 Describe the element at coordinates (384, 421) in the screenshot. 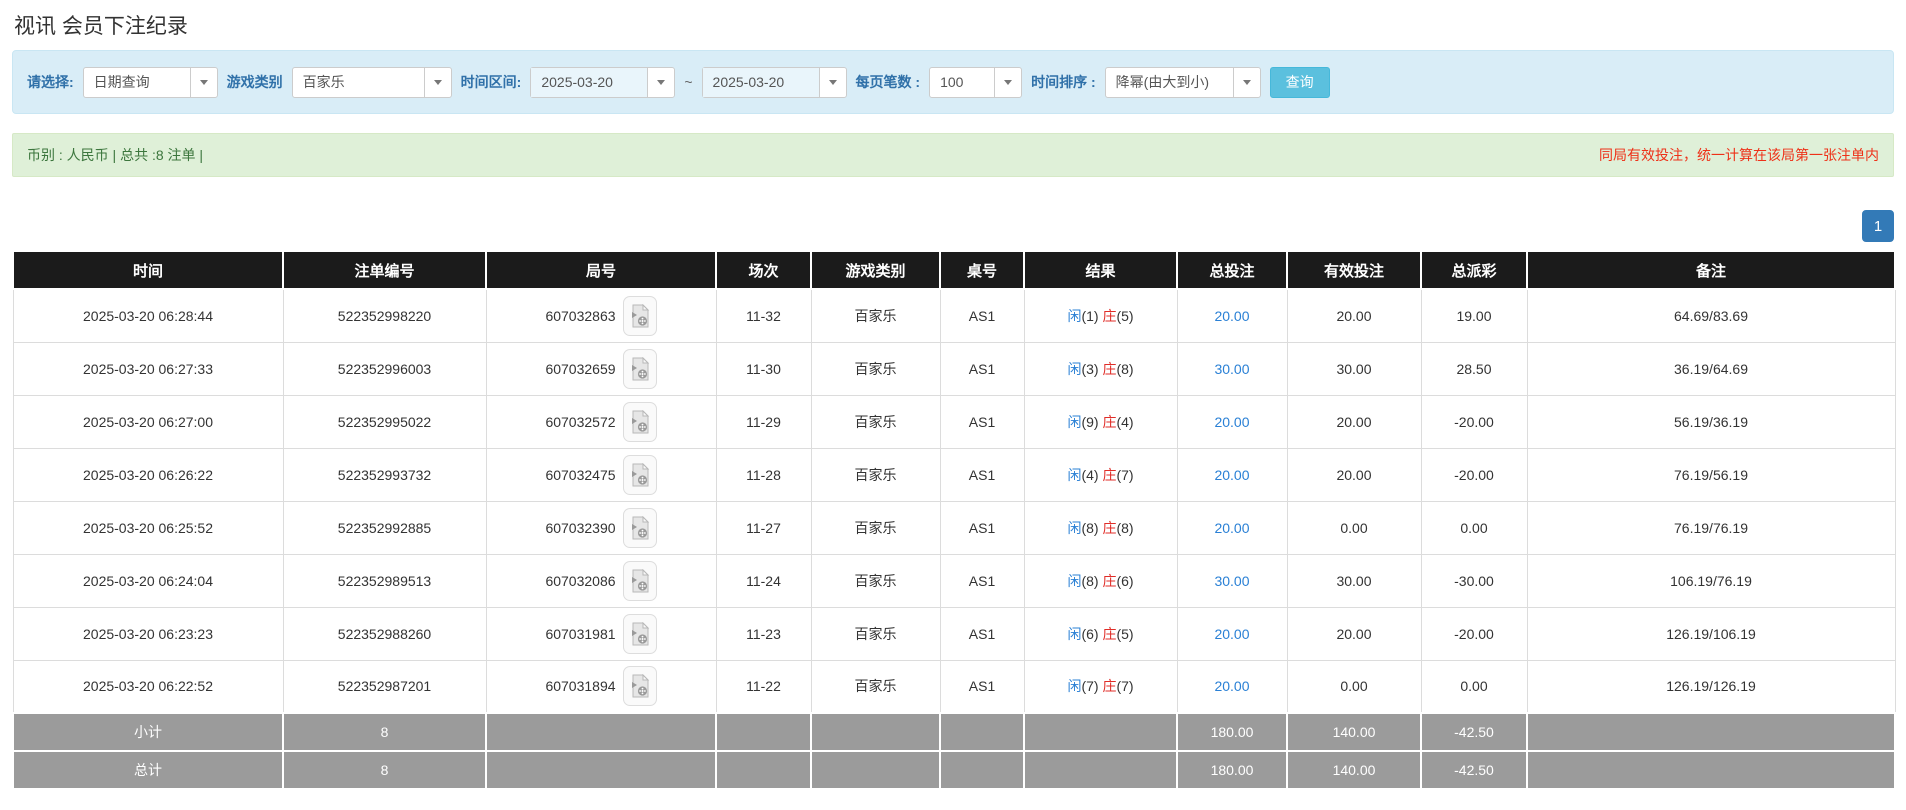

I see `cell-bet-id: 522352995022` at that location.